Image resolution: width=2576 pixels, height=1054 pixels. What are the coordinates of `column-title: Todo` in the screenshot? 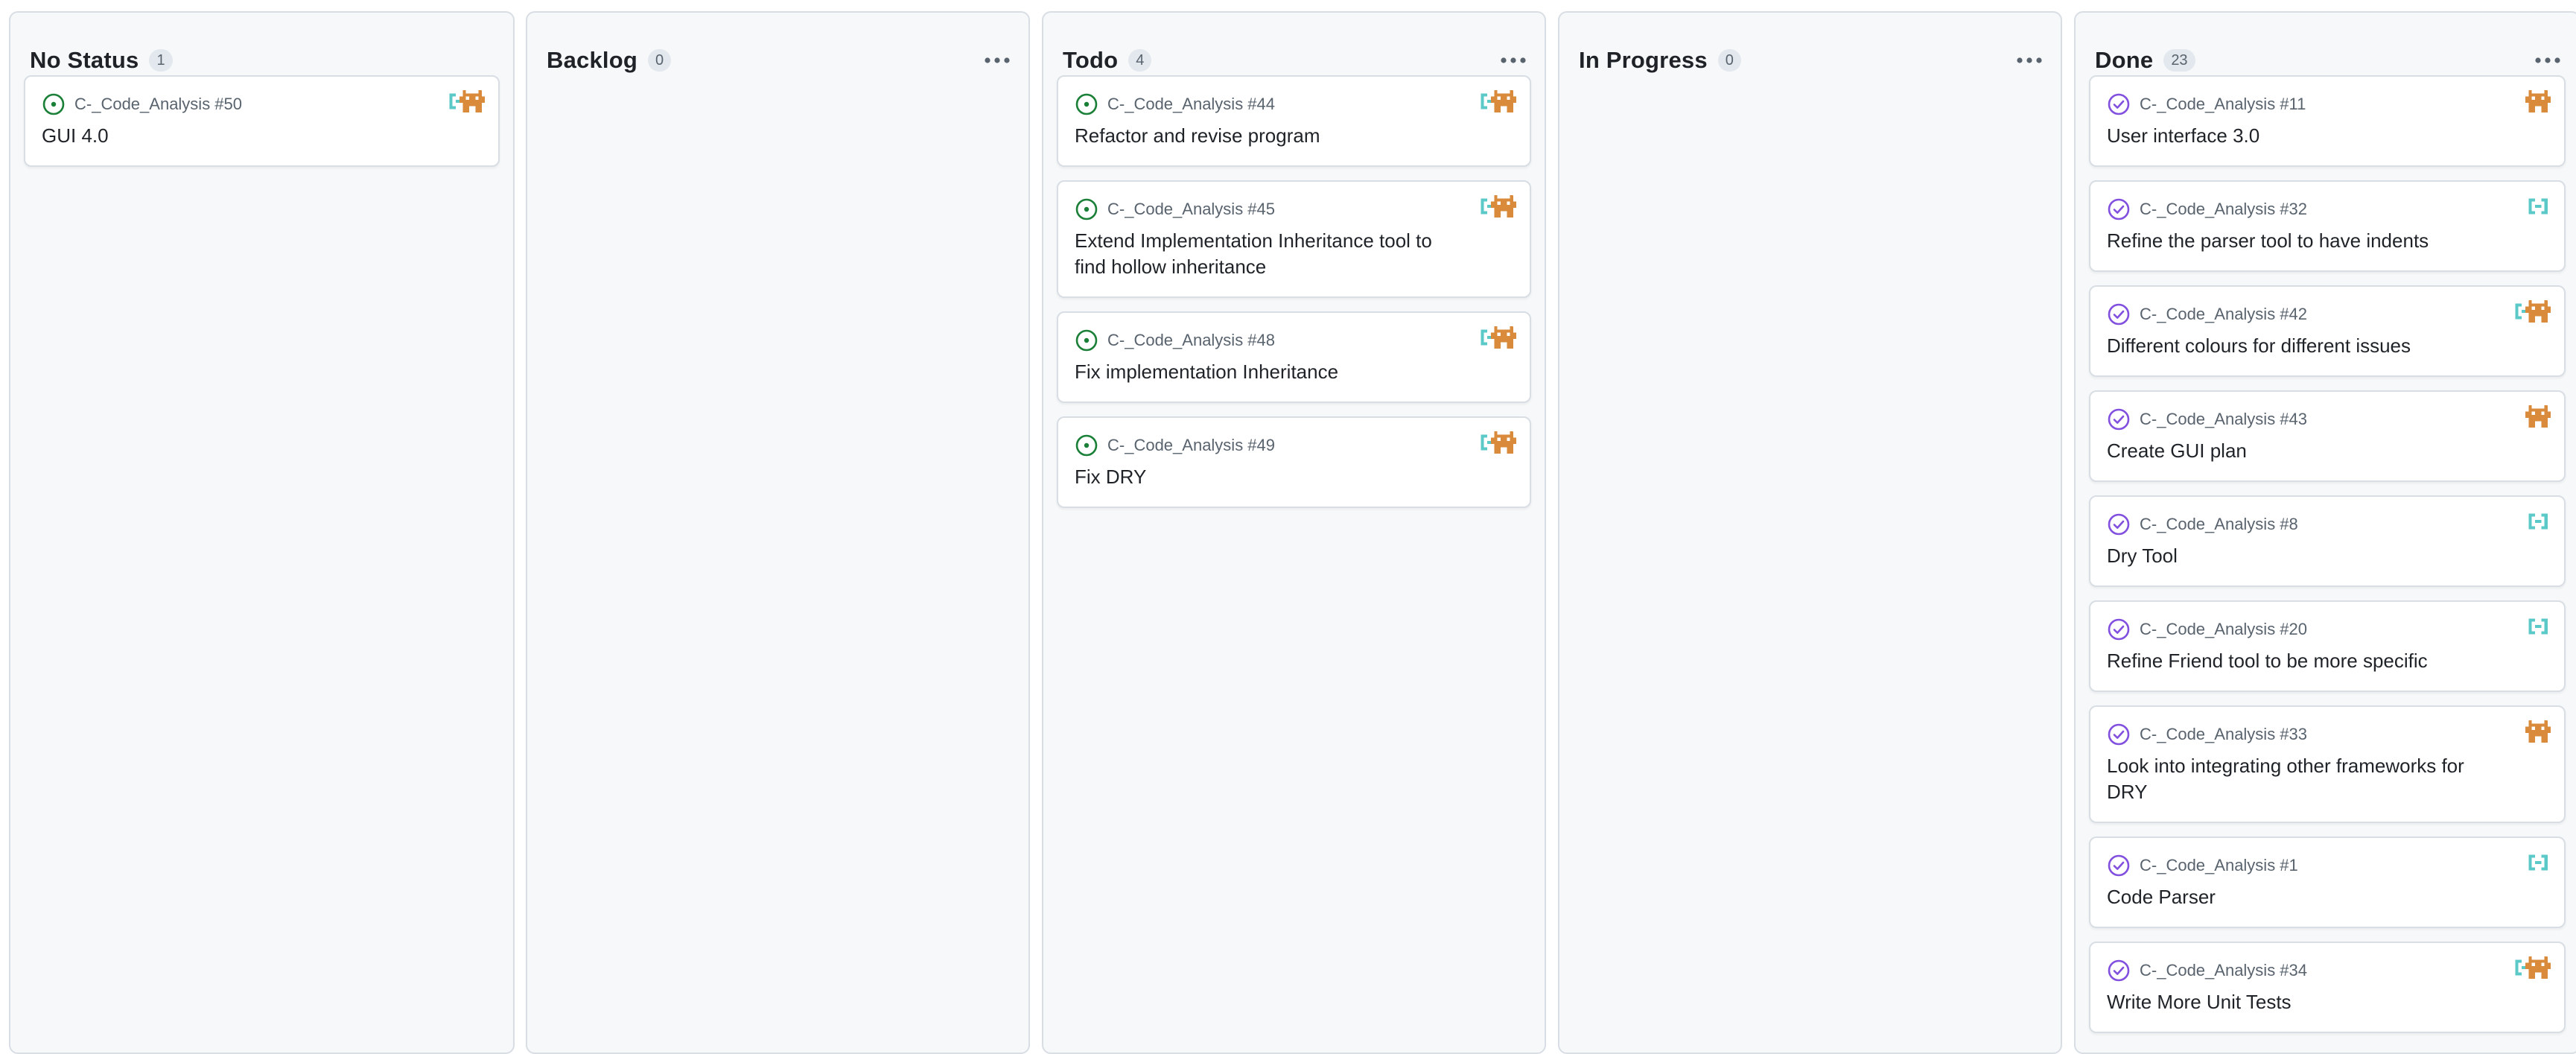 It's located at (1091, 60).